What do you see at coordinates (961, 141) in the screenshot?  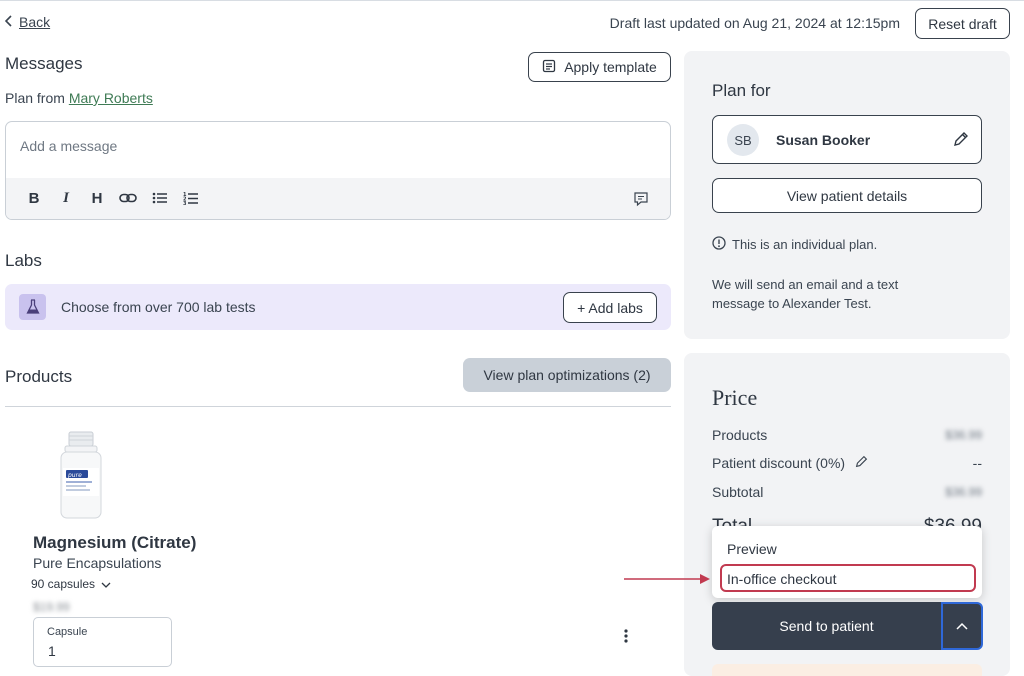 I see `edit-patient-icon` at bounding box center [961, 141].